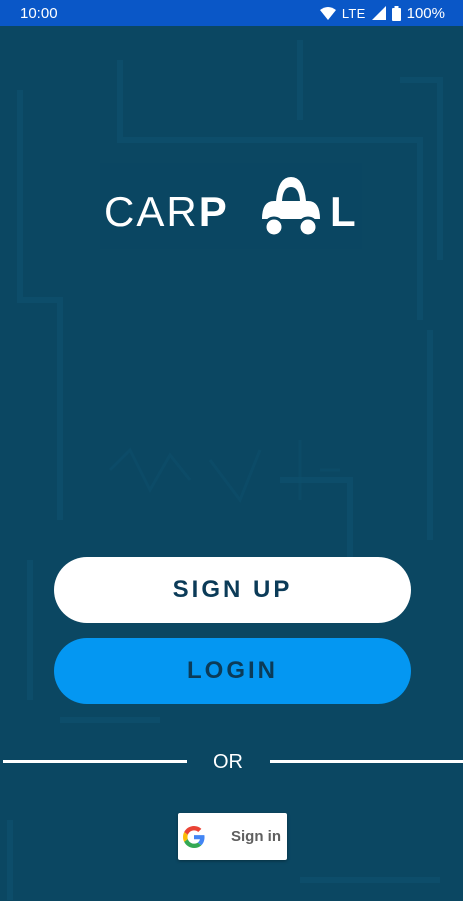  What do you see at coordinates (151, 211) in the screenshot?
I see `logo-text-car: CAR` at bounding box center [151, 211].